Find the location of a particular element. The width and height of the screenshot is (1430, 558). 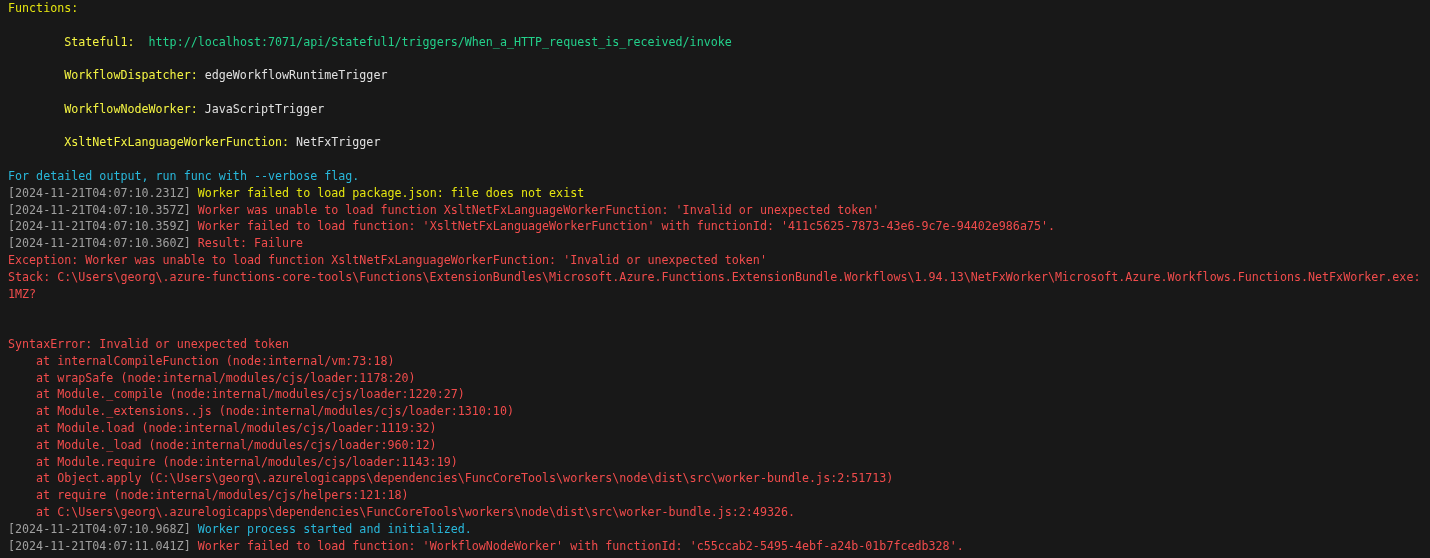

stack-frame: at internalCompileFunction (node:internal/vm:73:18) is located at coordinates (215, 360).